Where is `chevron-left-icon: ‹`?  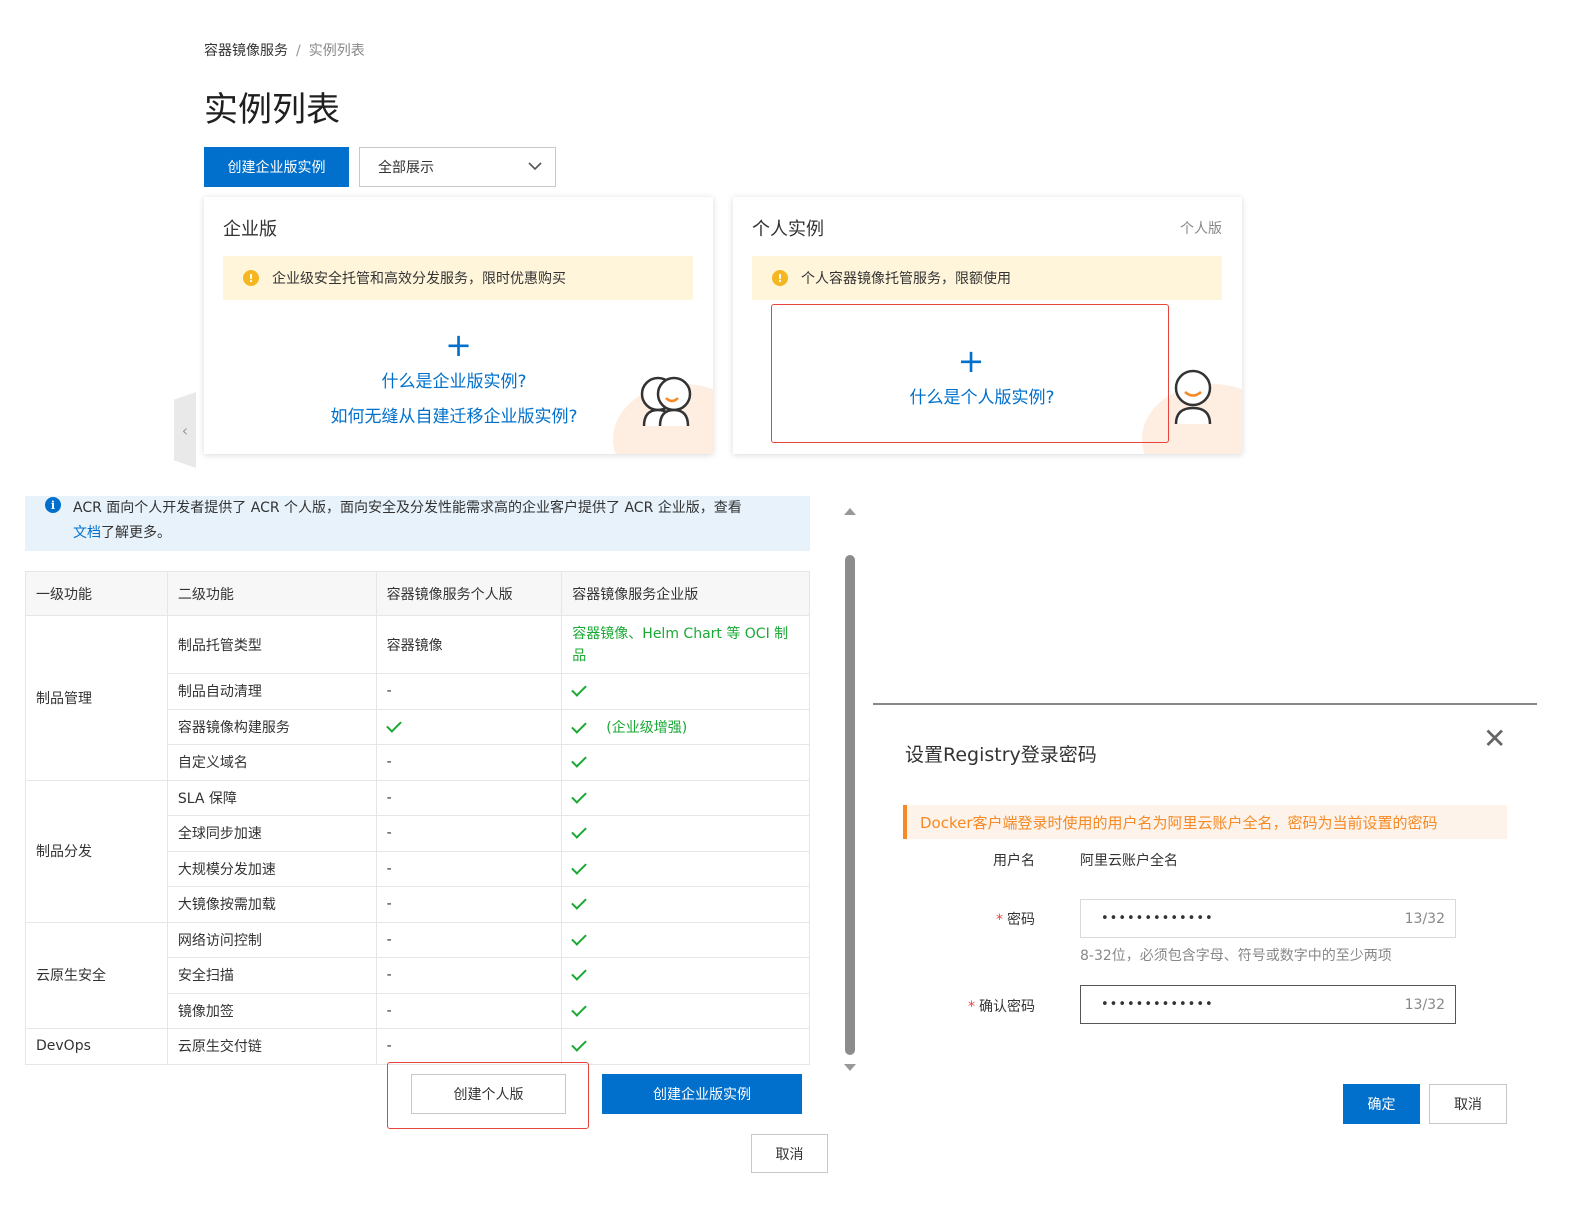
chevron-left-icon: ‹ is located at coordinates (185, 430).